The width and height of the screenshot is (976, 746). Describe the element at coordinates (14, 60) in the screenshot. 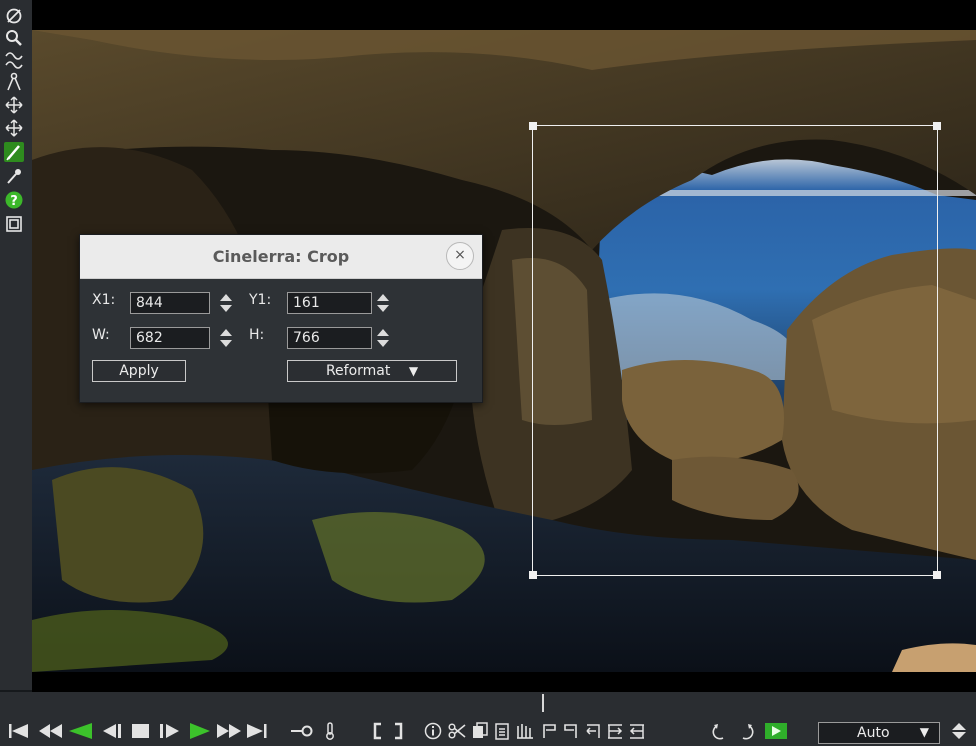

I see `curve-icon` at that location.